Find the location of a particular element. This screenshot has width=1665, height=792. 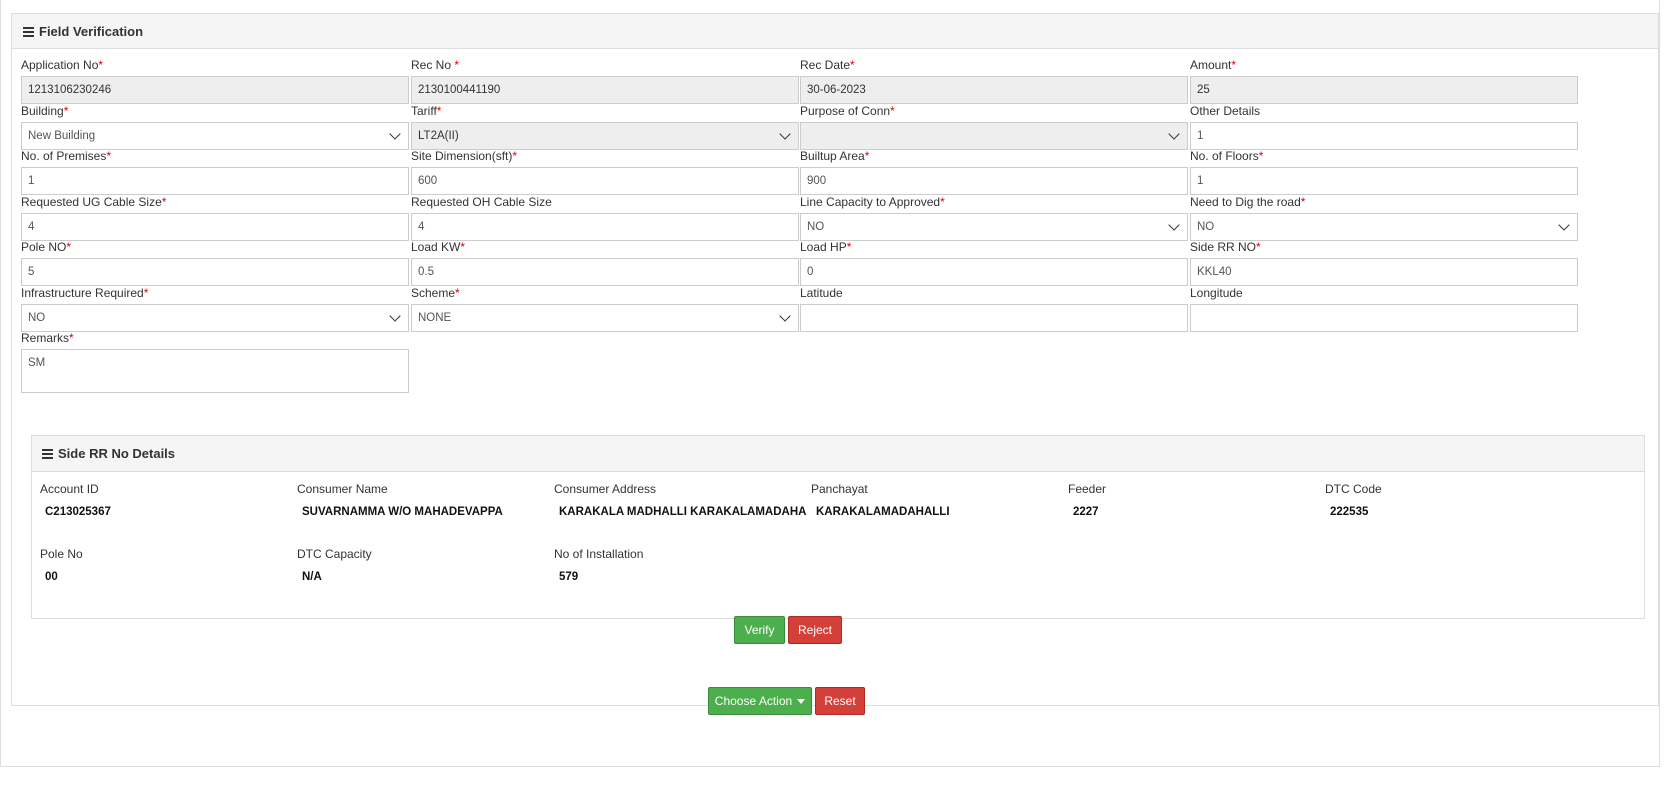

detail-value: KARAKALA MADHALLI KARAKALAMADAHA is located at coordinates (683, 512).